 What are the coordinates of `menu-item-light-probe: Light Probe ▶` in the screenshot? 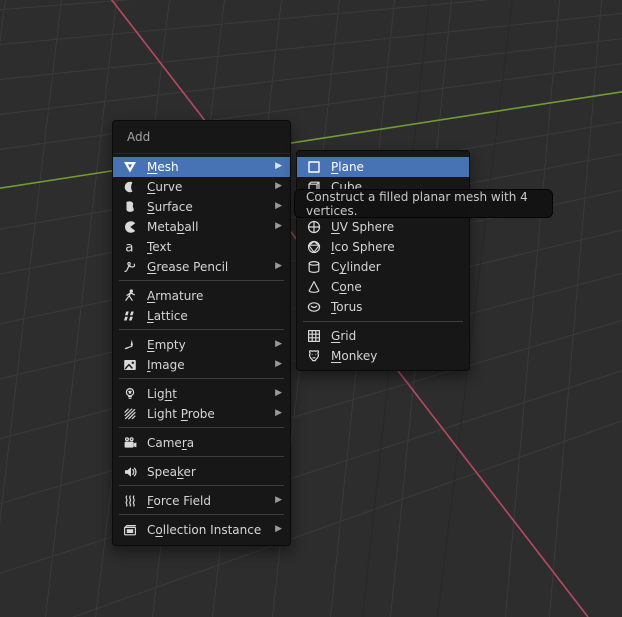 It's located at (201, 414).